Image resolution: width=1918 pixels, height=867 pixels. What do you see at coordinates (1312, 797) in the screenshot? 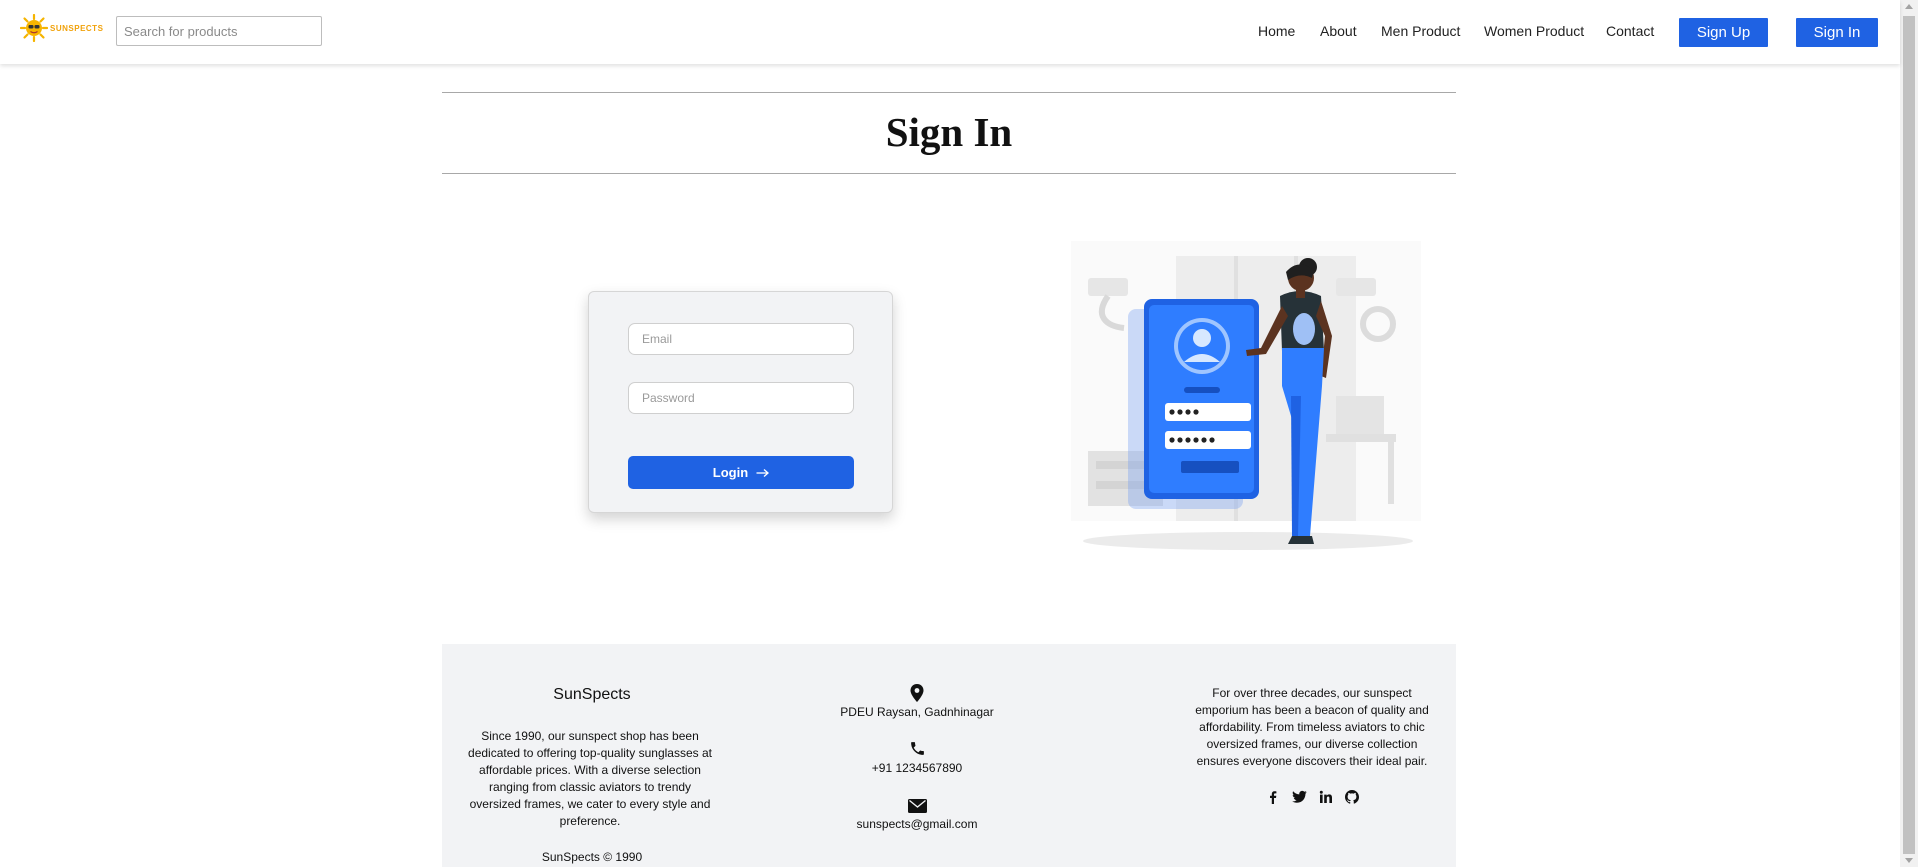
I see `social-links` at bounding box center [1312, 797].